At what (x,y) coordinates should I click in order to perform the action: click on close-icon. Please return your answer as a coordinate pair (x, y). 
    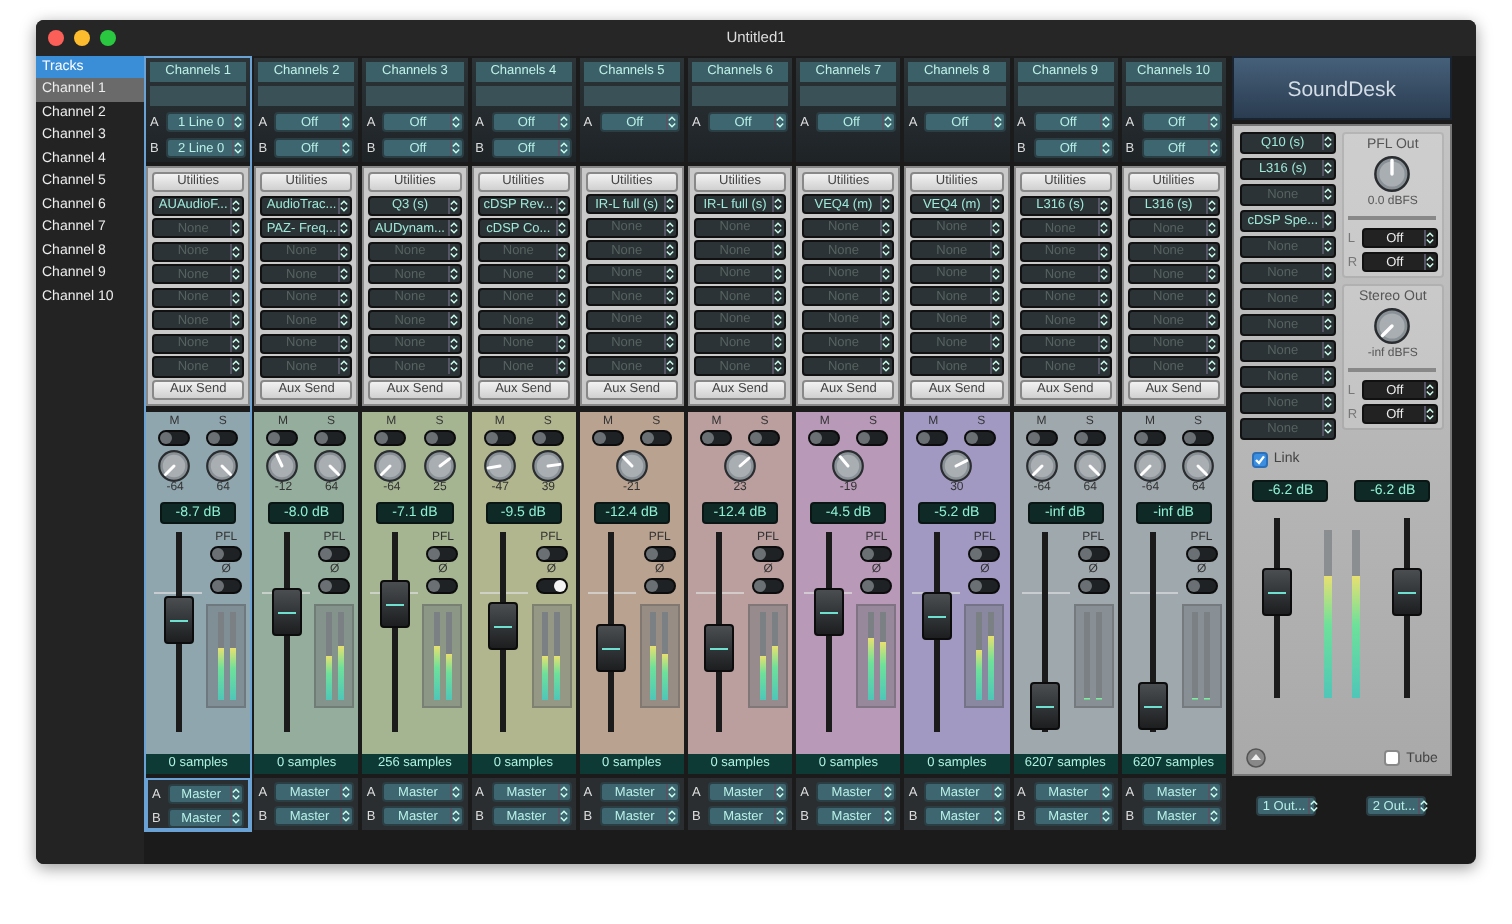
    Looking at the image, I should click on (56, 38).